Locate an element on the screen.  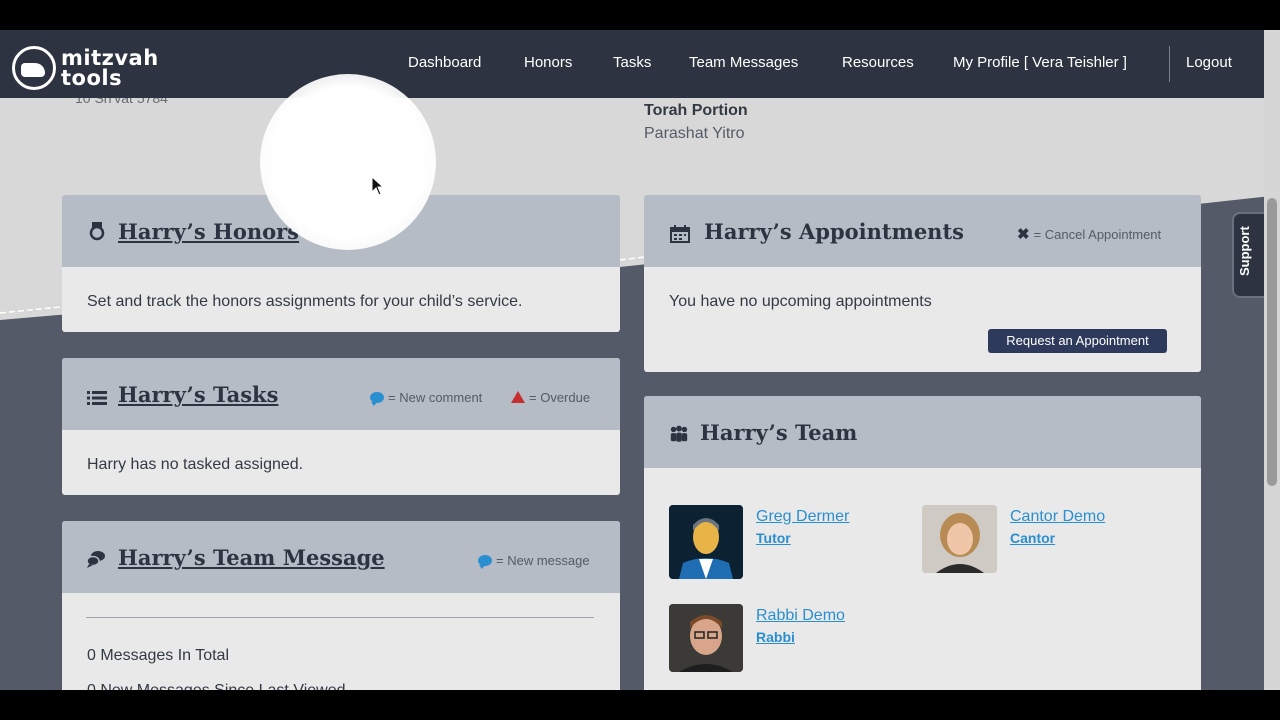
member-name-link: Greg Dermer is located at coordinates (802, 517).